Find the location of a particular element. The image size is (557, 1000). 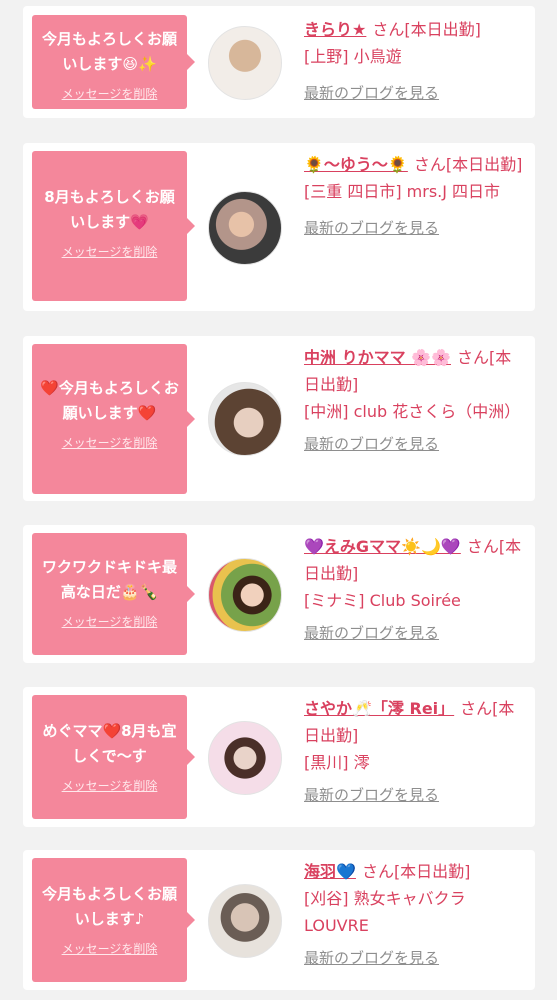

message-text: ワクワクドキドキ最高な日だ🎂🍾 is located at coordinates (109, 579).